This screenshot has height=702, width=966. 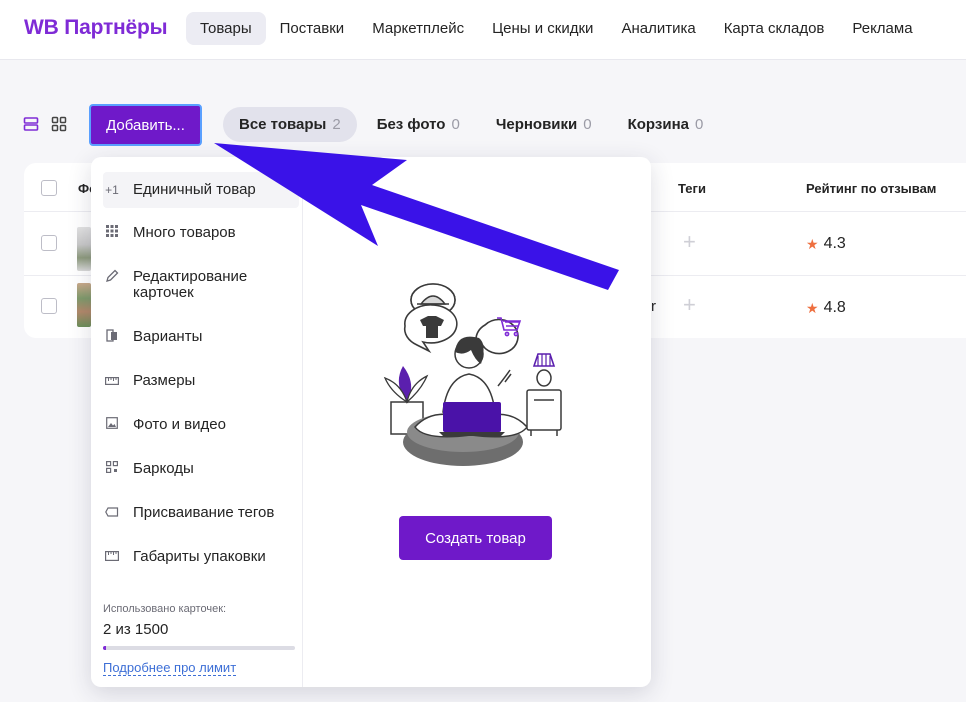 What do you see at coordinates (201, 381) in the screenshot?
I see `menu-item-sizes: Размеры` at bounding box center [201, 381].